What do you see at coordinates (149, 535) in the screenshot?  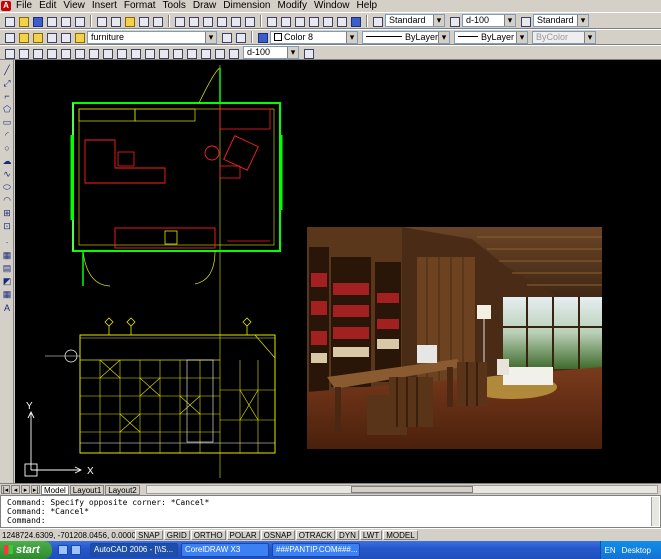 I see `snap-toggle: SNAP` at bounding box center [149, 535].